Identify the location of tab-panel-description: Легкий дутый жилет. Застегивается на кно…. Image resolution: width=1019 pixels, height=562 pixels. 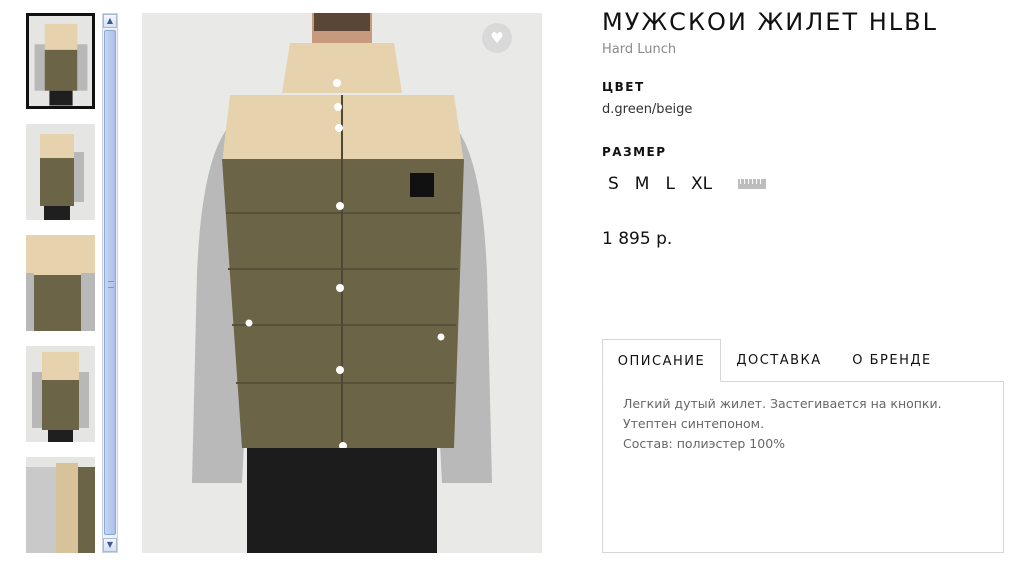
(803, 467).